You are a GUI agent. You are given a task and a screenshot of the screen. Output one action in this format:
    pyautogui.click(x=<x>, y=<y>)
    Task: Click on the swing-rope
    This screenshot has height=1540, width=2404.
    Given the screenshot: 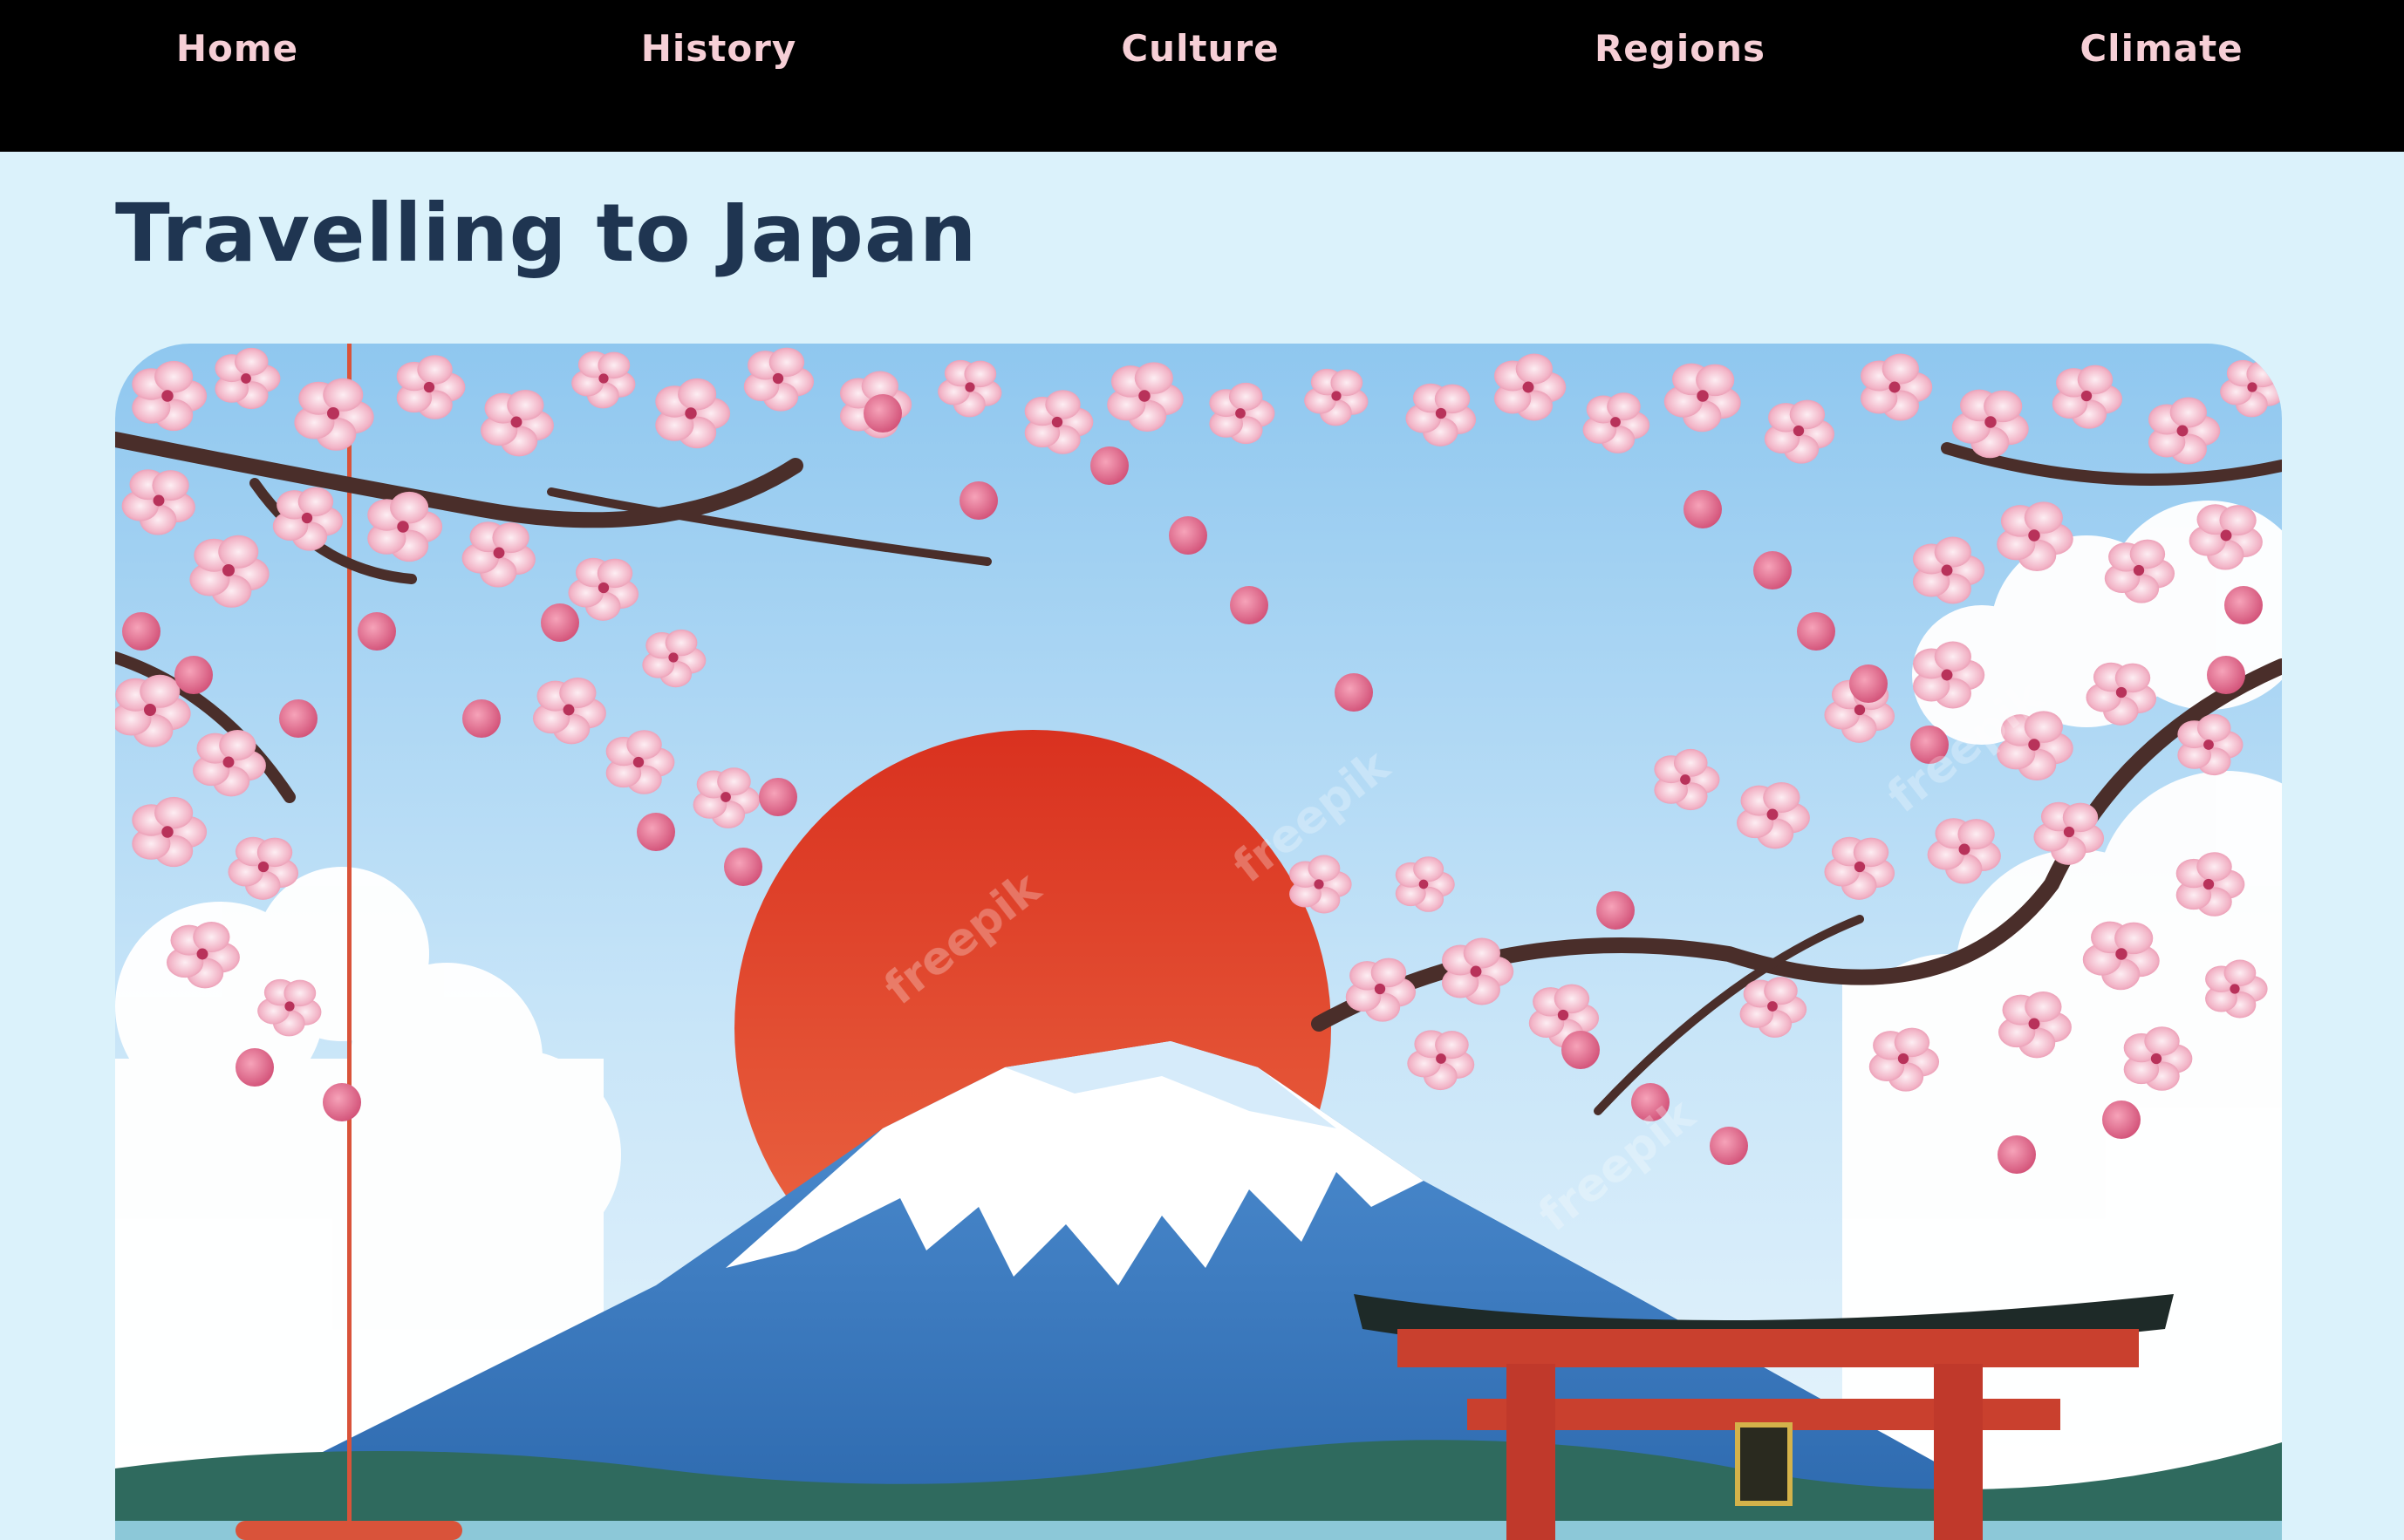 What is the action you would take?
    pyautogui.click(x=349, y=942)
    